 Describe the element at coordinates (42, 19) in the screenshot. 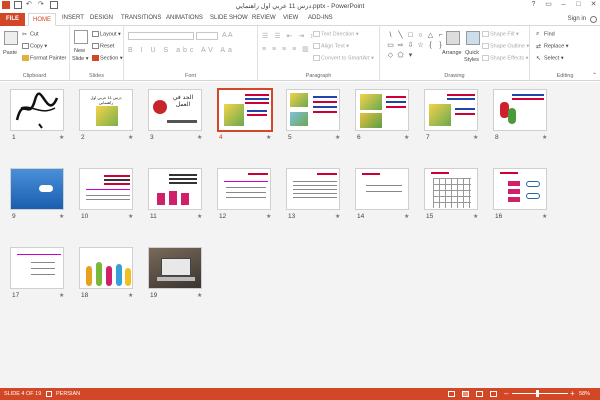

I see `tab-home: HOME` at that location.